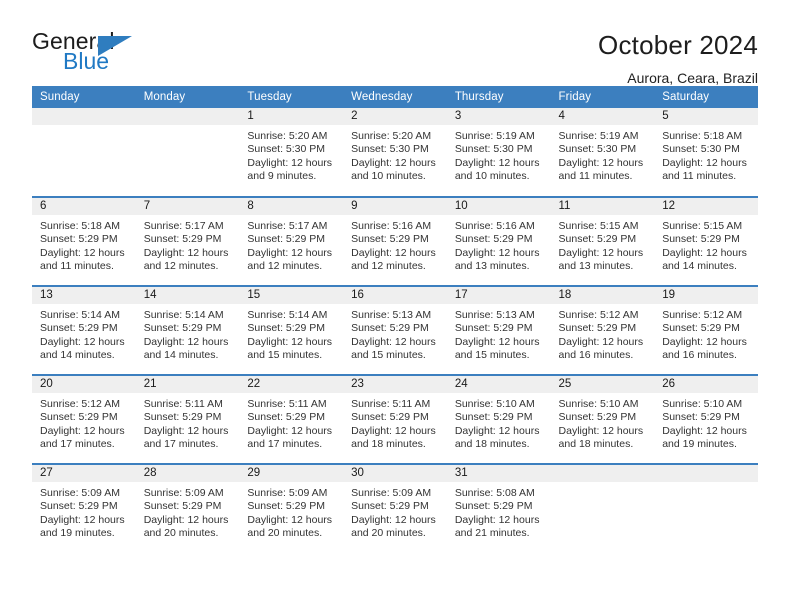 The image size is (792, 612). What do you see at coordinates (596, 355) in the screenshot?
I see `daylight-duration-line2: and 16 minutes.` at bounding box center [596, 355].